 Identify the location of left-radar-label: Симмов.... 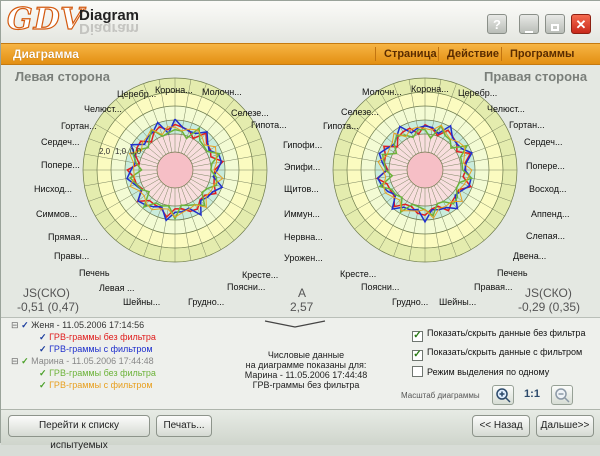
(57, 214).